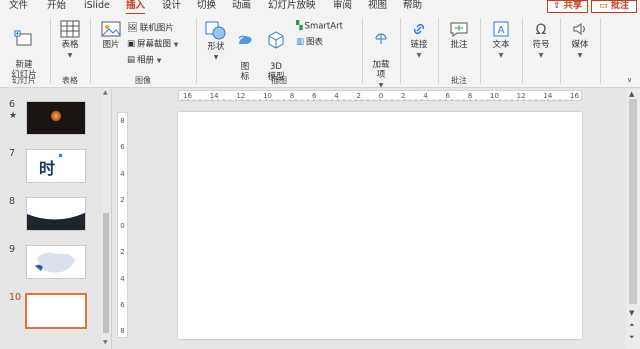 The image size is (640, 349). Describe the element at coordinates (47, 168) in the screenshot. I see `slide-7-text: 时` at that location.